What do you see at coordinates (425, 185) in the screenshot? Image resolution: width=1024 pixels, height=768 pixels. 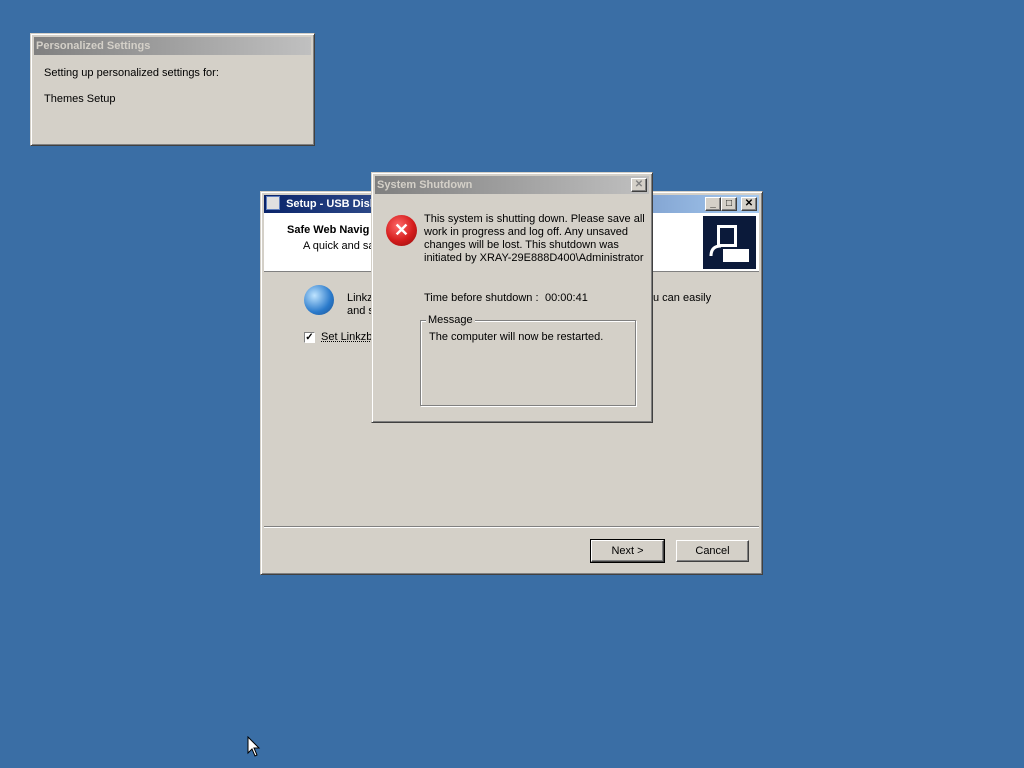 I see `shutdown-title: System Shutdown` at bounding box center [425, 185].